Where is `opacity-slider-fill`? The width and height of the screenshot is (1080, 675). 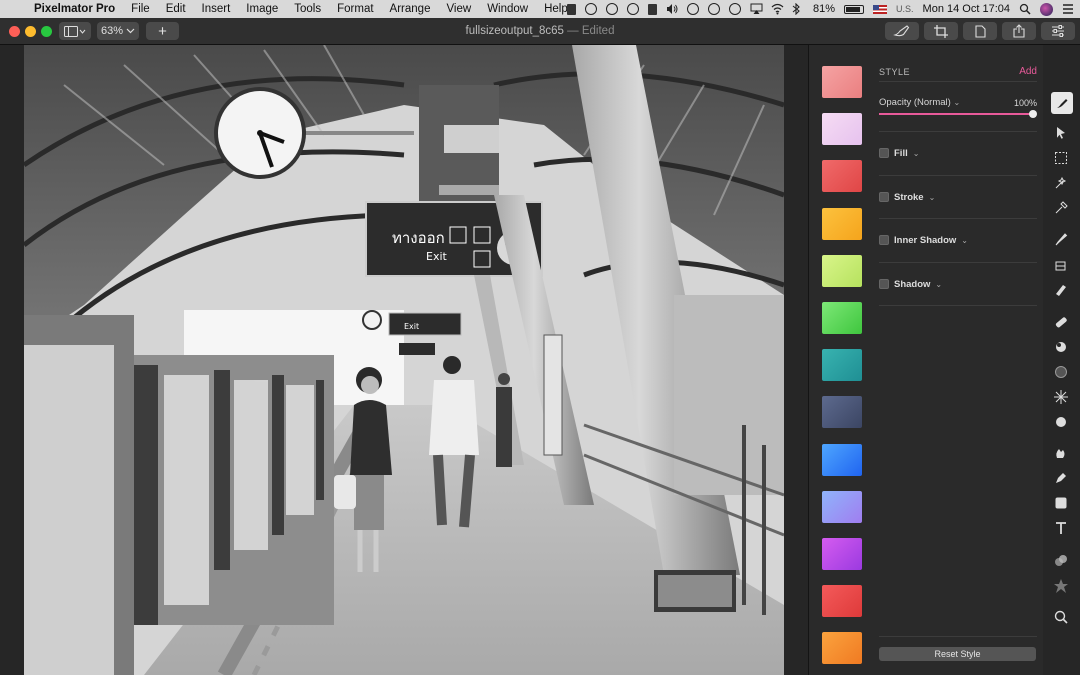 opacity-slider-fill is located at coordinates (956, 114).